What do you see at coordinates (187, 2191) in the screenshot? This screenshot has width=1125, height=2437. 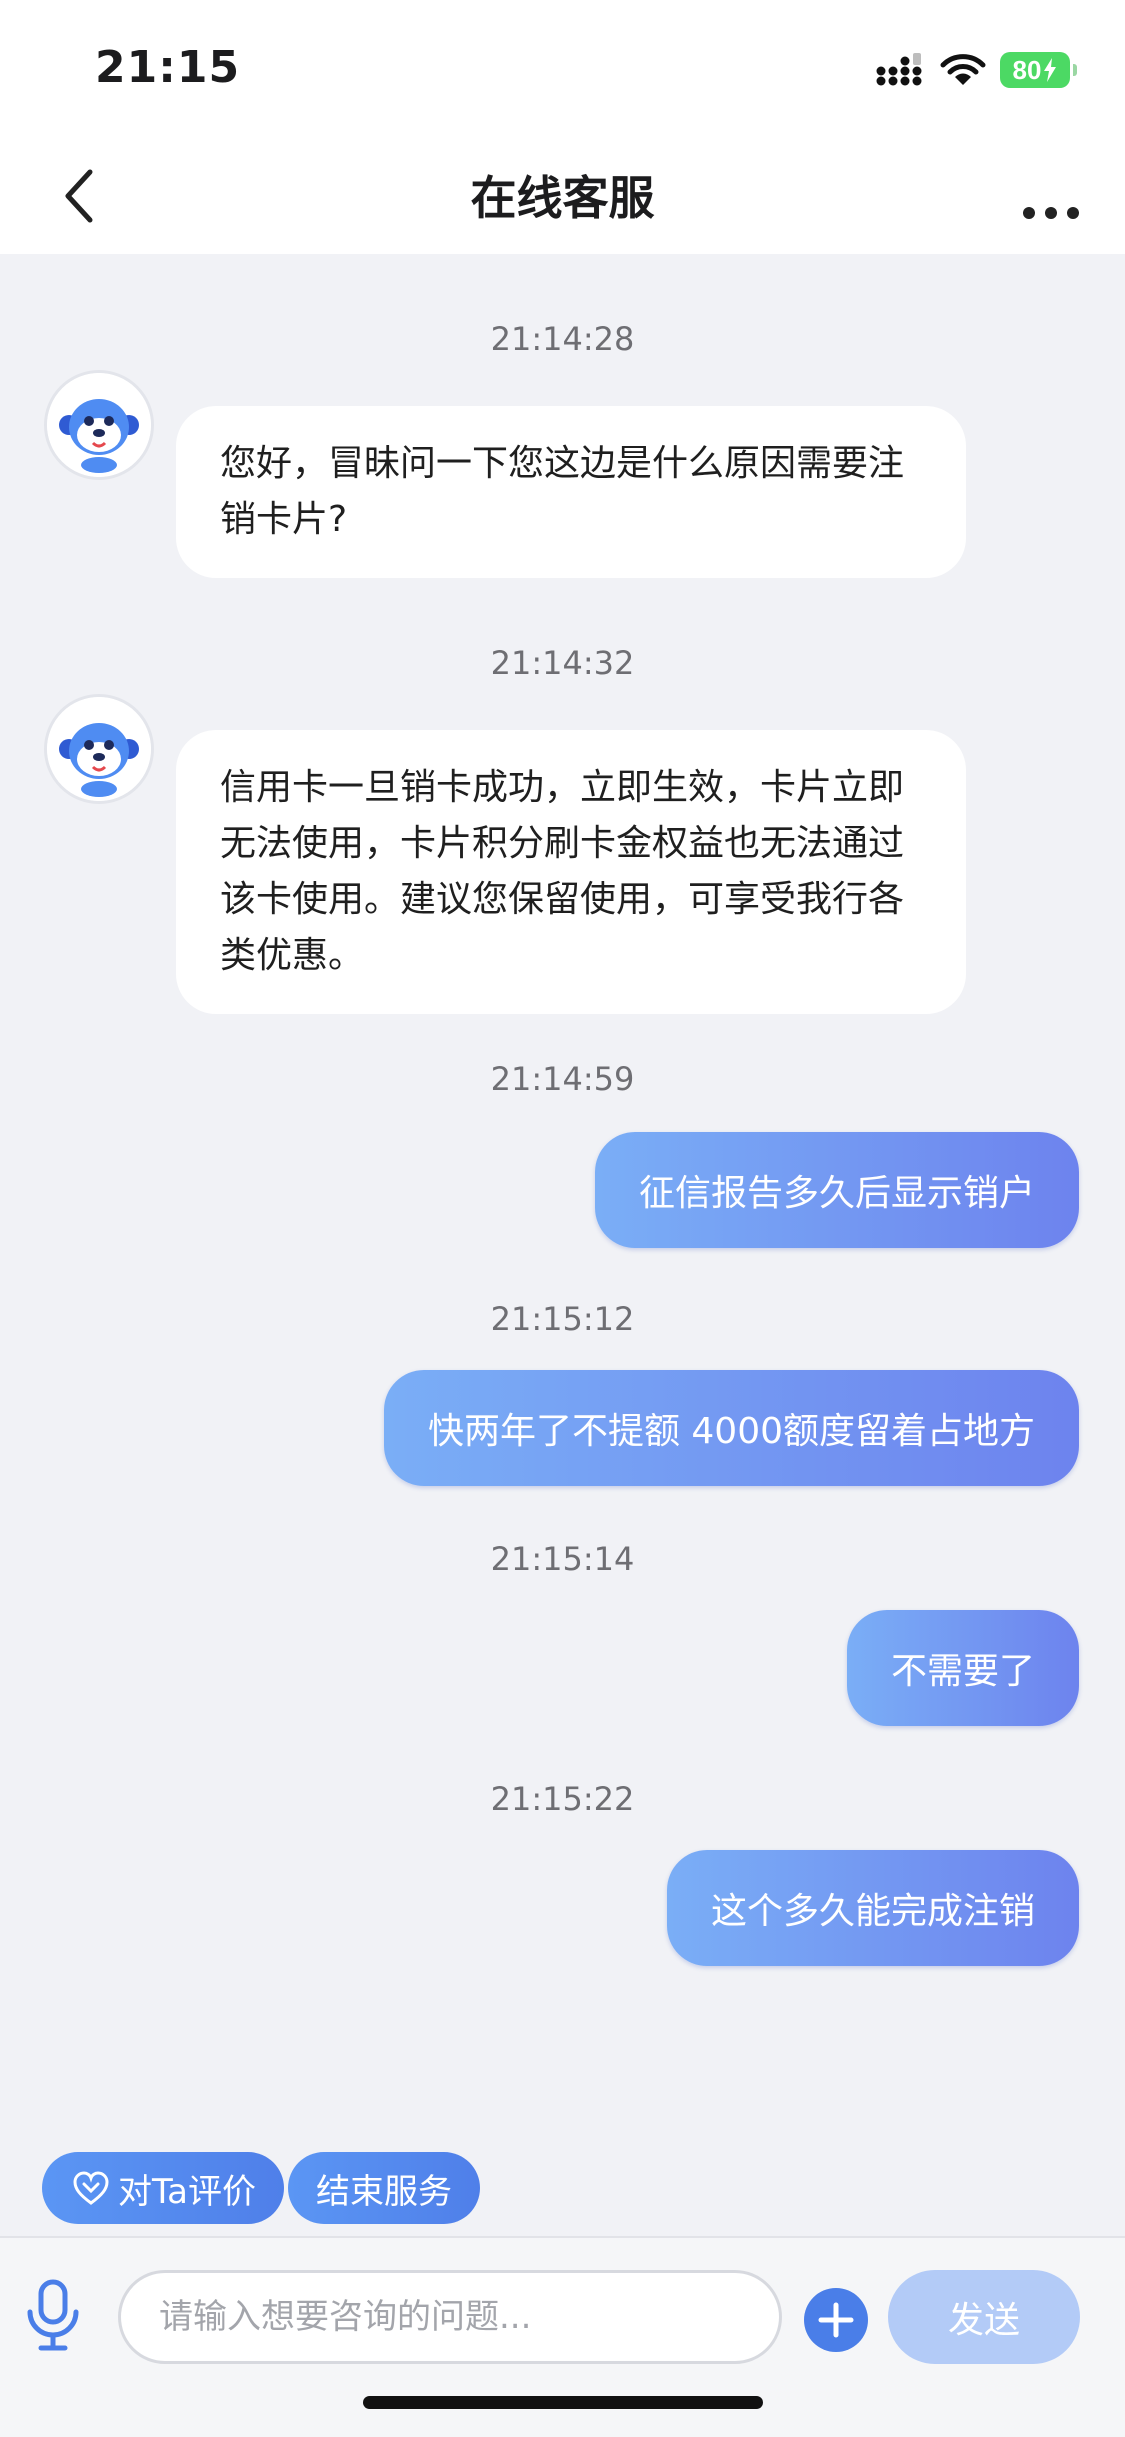 I see `rate-agent-label: 对Ta评价` at bounding box center [187, 2191].